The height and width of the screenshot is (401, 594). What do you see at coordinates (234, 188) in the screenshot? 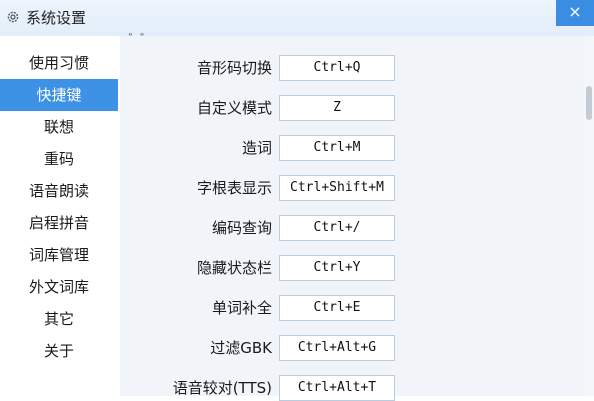
I see `hotkey-label: 字根表显示` at bounding box center [234, 188].